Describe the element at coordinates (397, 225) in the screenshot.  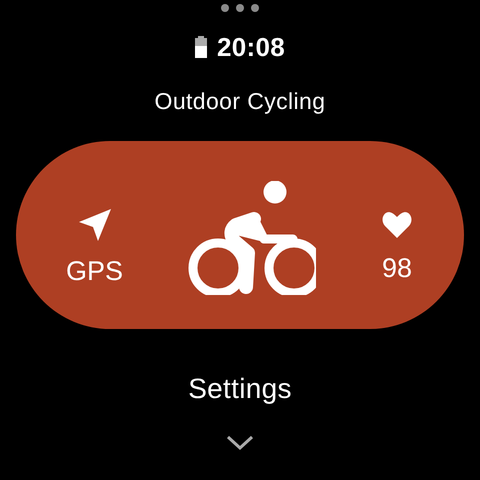
I see `heart-icon` at that location.